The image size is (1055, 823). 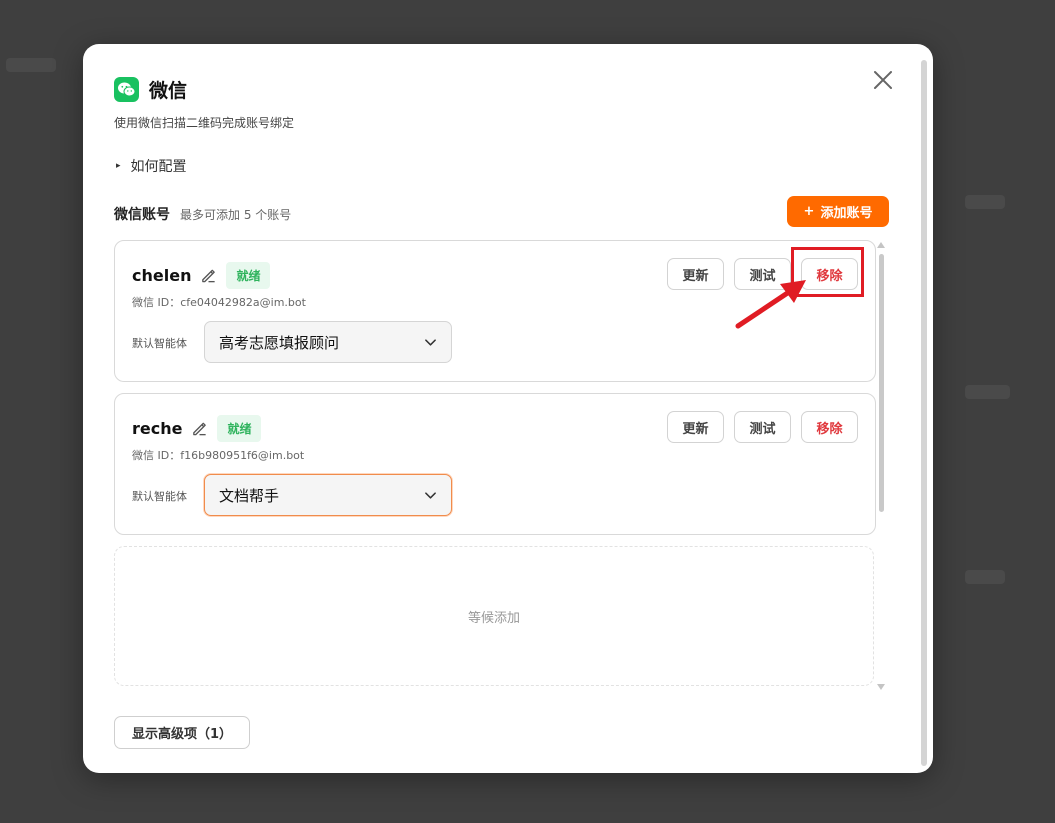 I want to click on dialog-header: 微信, so click(x=150, y=89).